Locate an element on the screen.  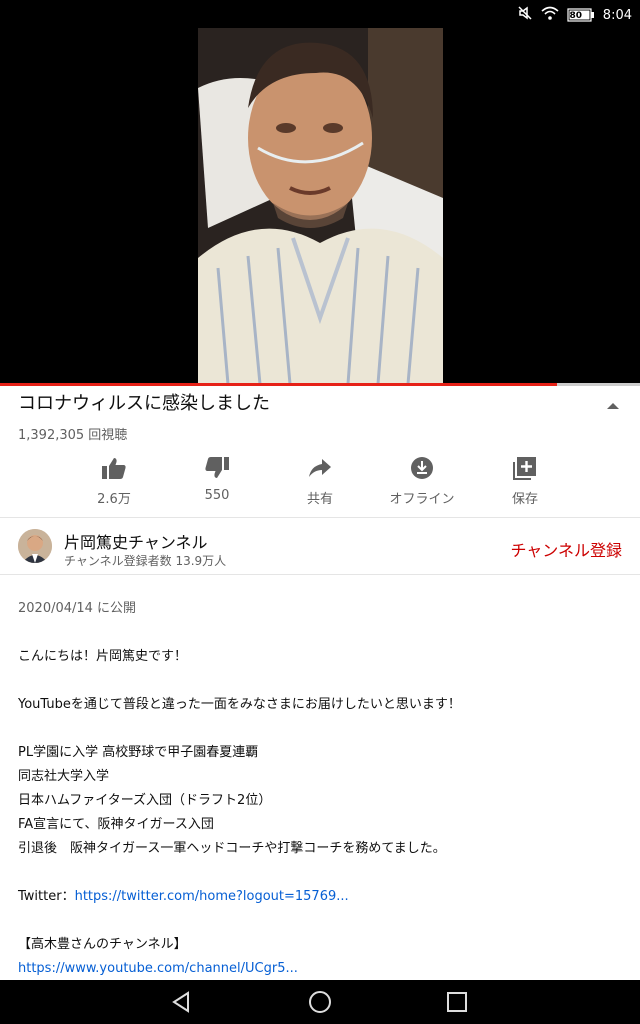
system-navigation-bar is located at coordinates (320, 1002).